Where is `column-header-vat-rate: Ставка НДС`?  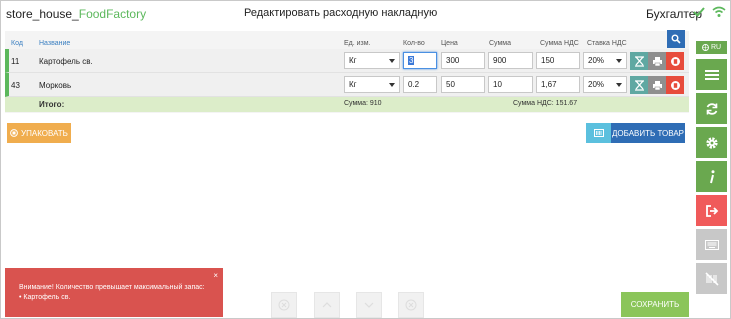 column-header-vat-rate: Ставка НДС is located at coordinates (607, 43).